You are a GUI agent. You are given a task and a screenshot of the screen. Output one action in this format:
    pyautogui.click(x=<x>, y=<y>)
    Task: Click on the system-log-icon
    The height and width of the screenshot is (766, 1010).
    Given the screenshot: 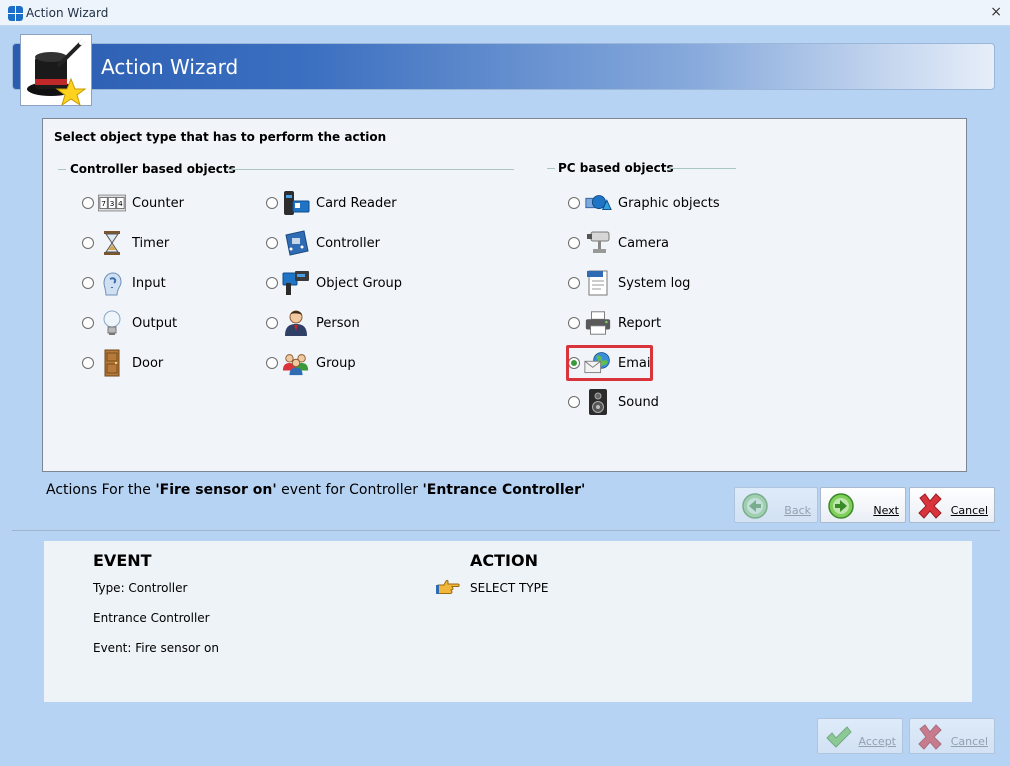 What is the action you would take?
    pyautogui.click(x=598, y=283)
    